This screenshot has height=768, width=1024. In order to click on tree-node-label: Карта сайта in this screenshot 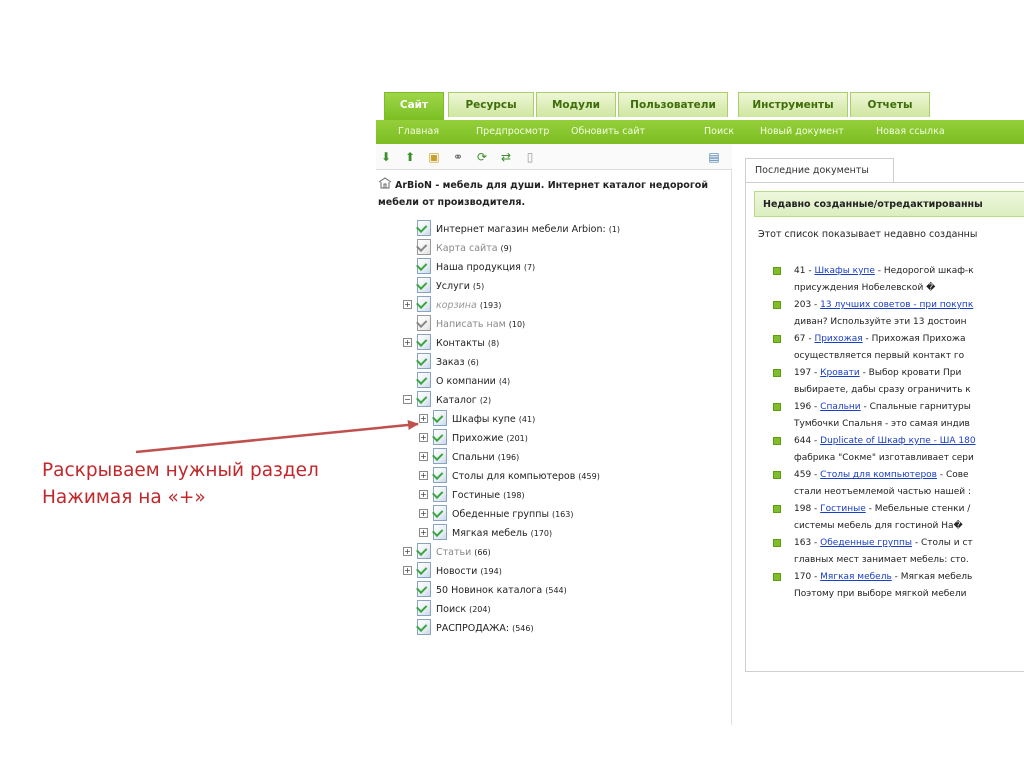, I will do `click(467, 248)`.